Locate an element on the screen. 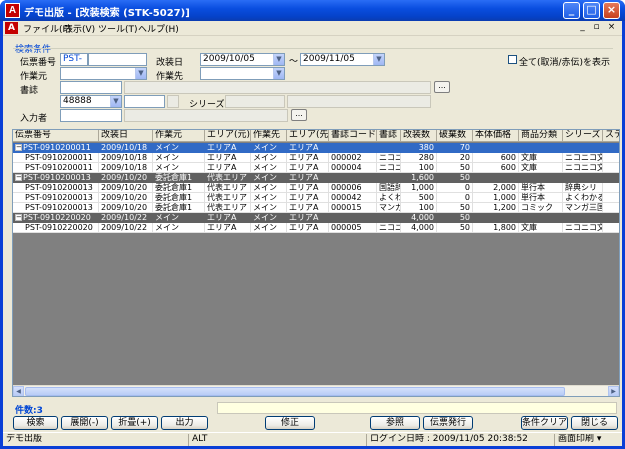 The height and width of the screenshot is (449, 625). menu-tools: ツール(T) is located at coordinates (118, 28).